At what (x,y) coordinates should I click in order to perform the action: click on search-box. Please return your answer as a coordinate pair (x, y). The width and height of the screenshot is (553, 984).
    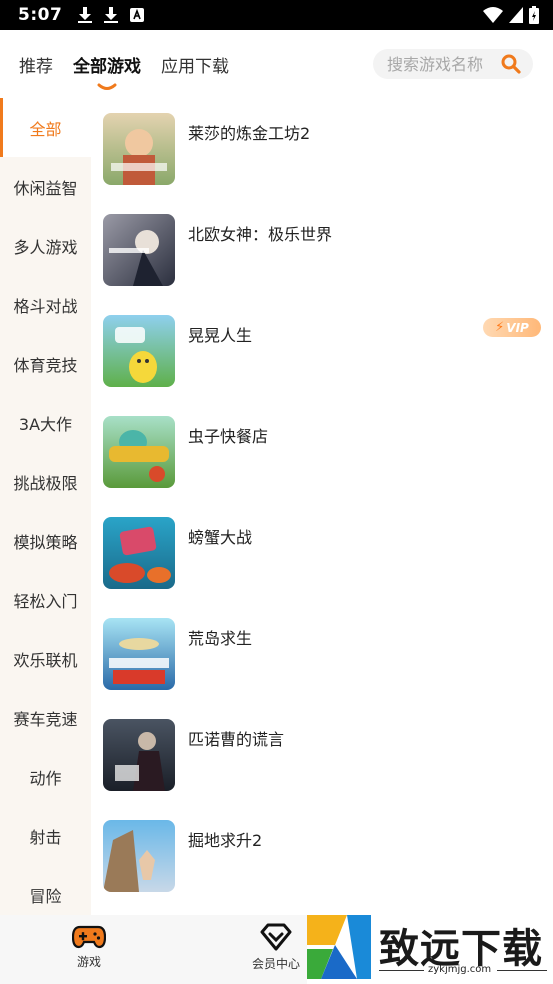
    Looking at the image, I should click on (453, 64).